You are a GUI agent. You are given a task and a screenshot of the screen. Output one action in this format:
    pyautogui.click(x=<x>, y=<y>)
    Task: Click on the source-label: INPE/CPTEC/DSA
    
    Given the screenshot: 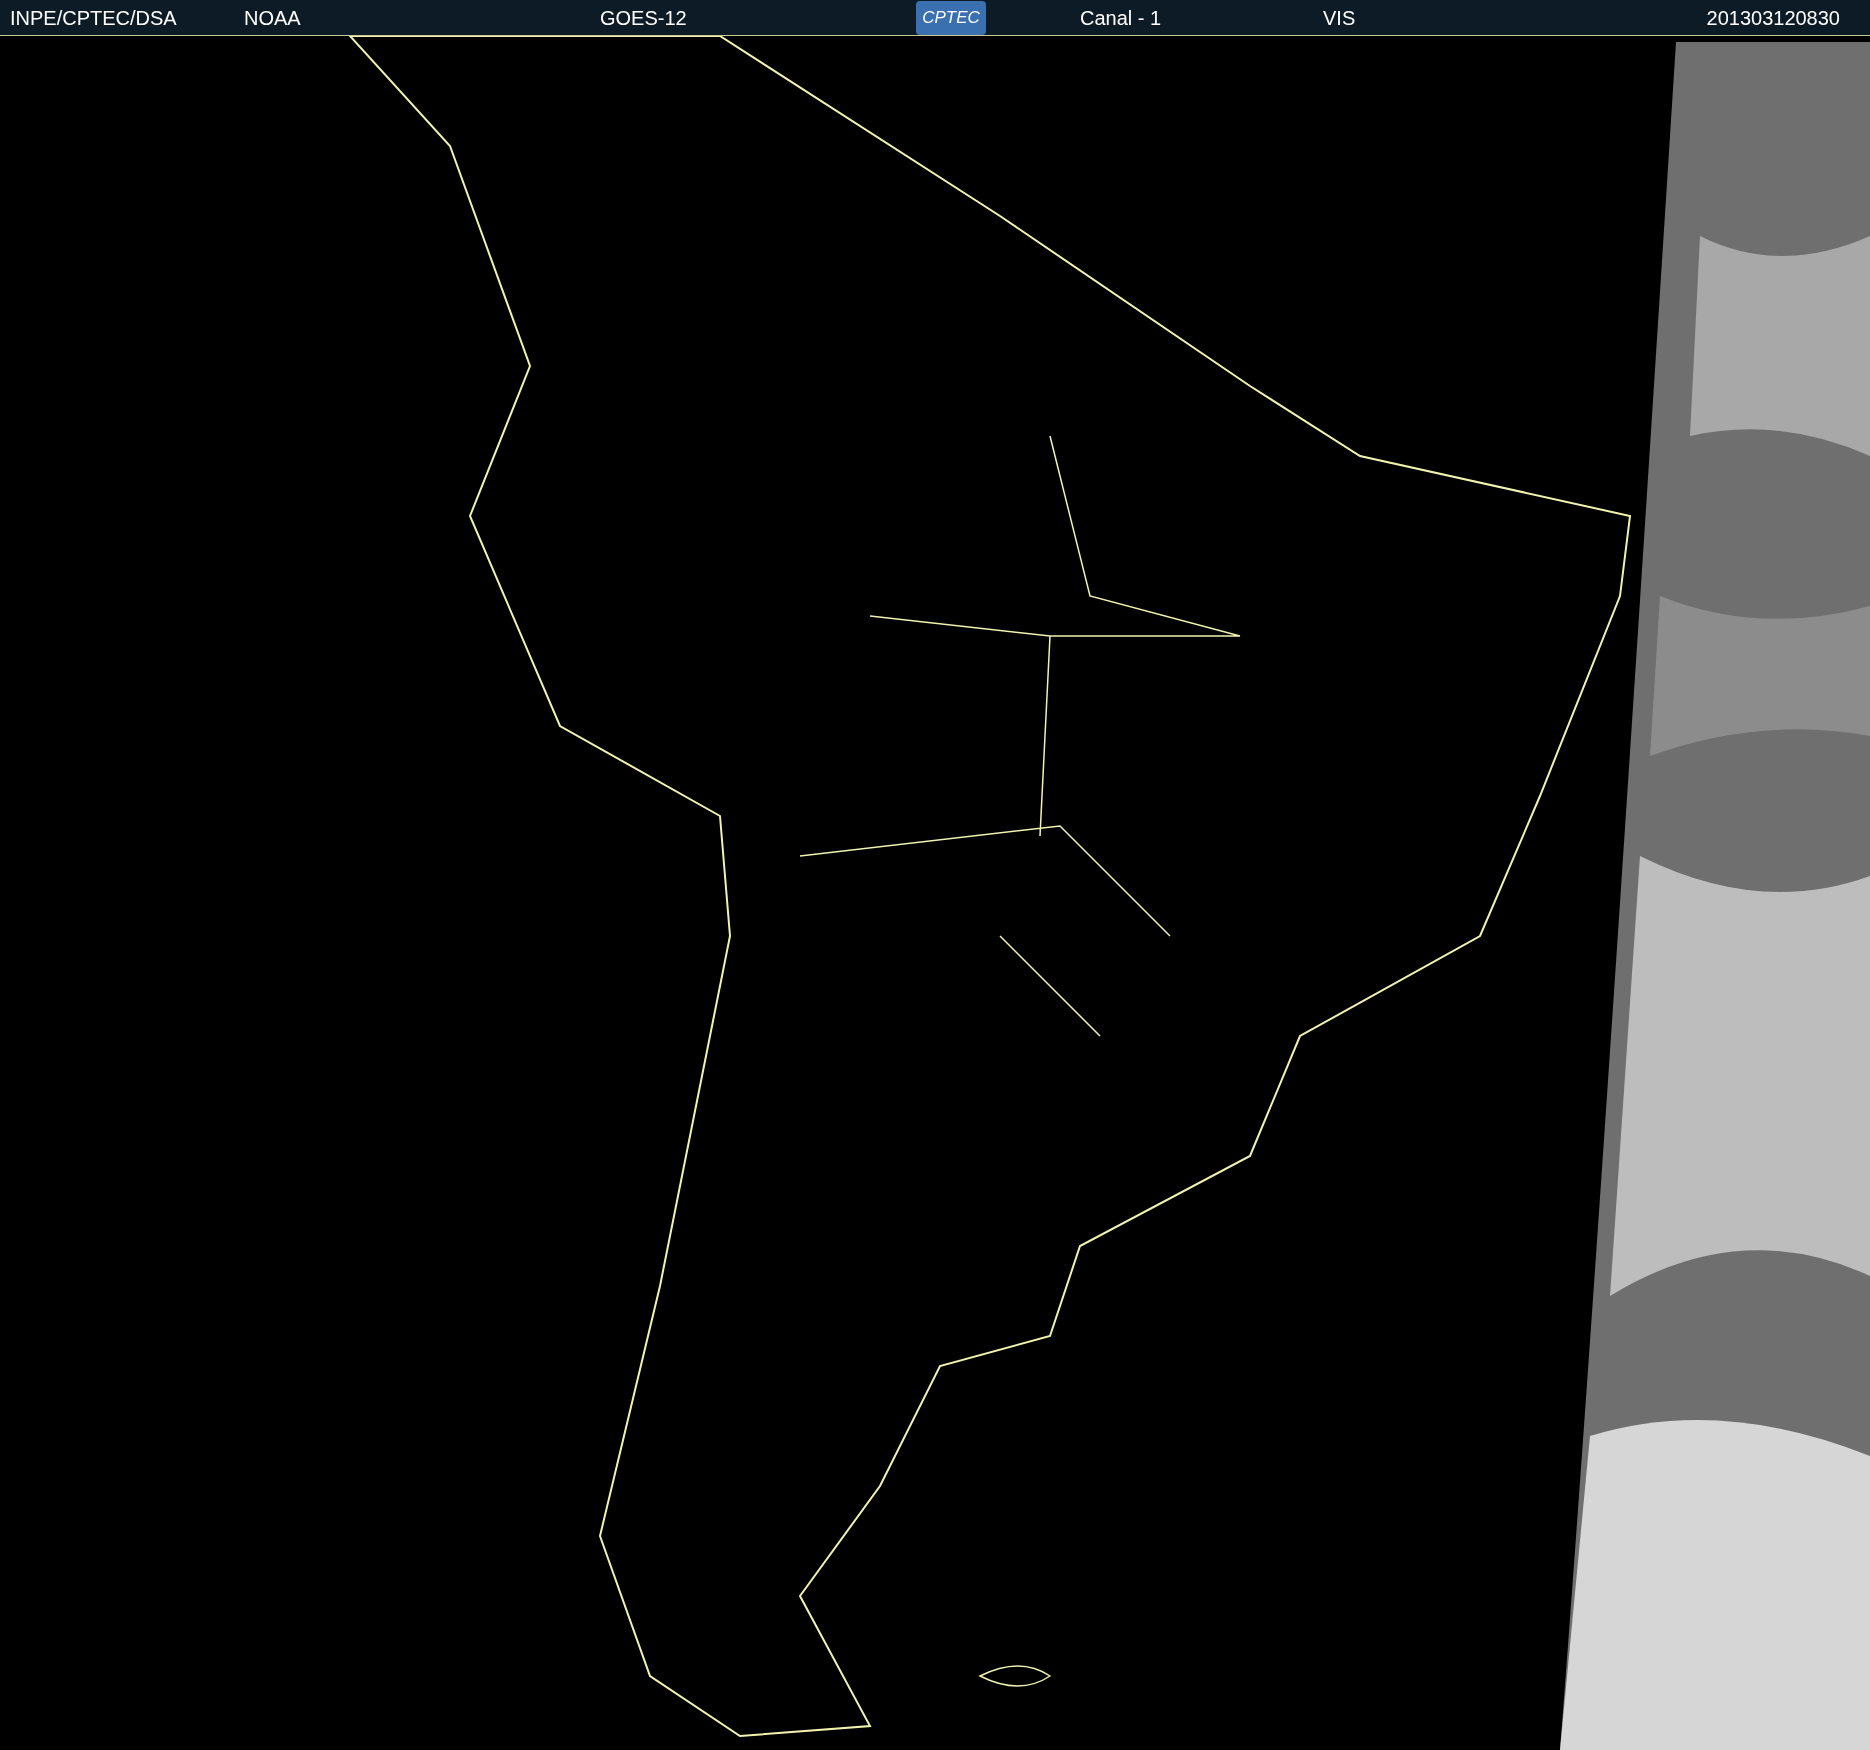 What is the action you would take?
    pyautogui.click(x=94, y=18)
    